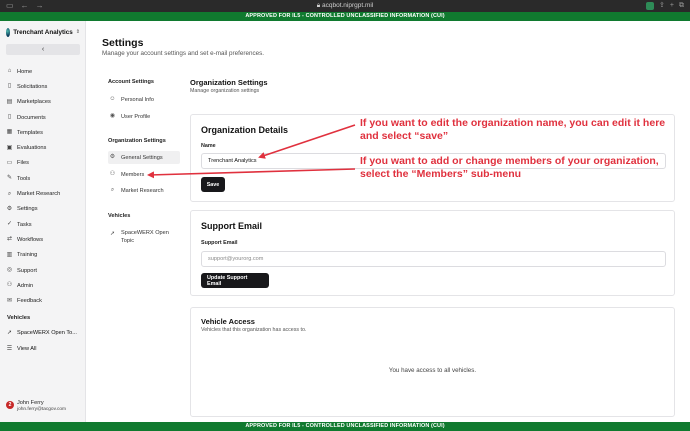 The height and width of the screenshot is (431, 690). What do you see at coordinates (23, 163) in the screenshot?
I see `sidebar-item-label: Files` at bounding box center [23, 163].